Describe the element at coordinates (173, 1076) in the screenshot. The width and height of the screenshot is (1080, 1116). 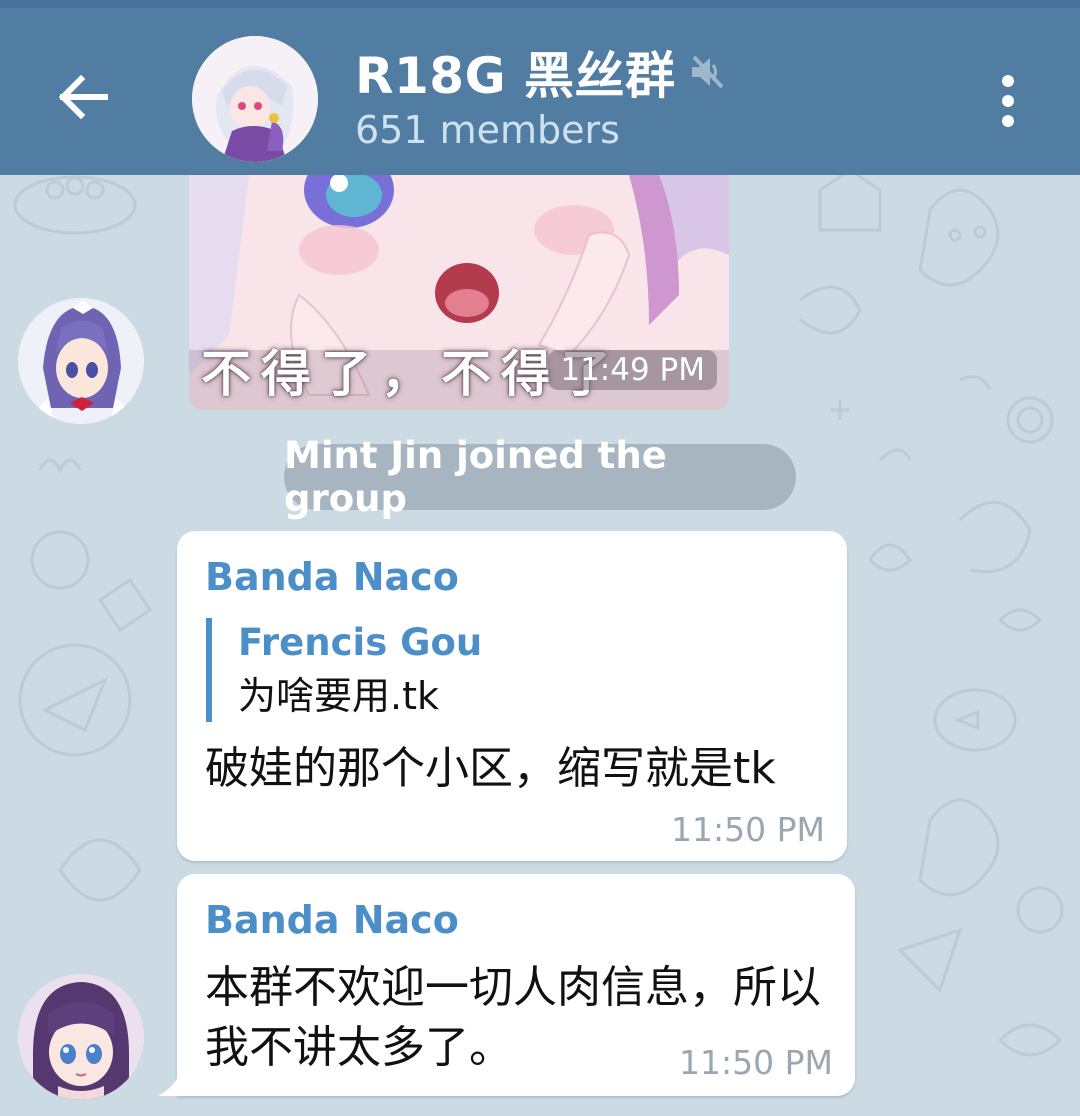
I see `bubble-tail` at that location.